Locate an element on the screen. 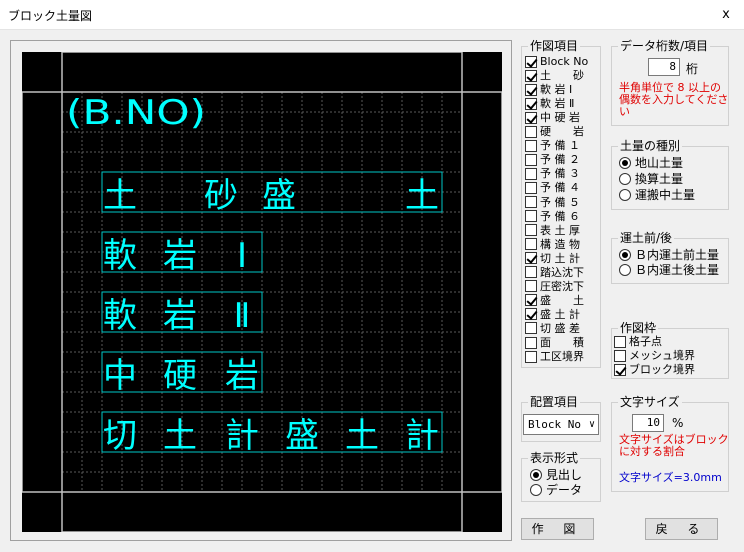  soil-type-title: 土量の種別 is located at coordinates (650, 146).